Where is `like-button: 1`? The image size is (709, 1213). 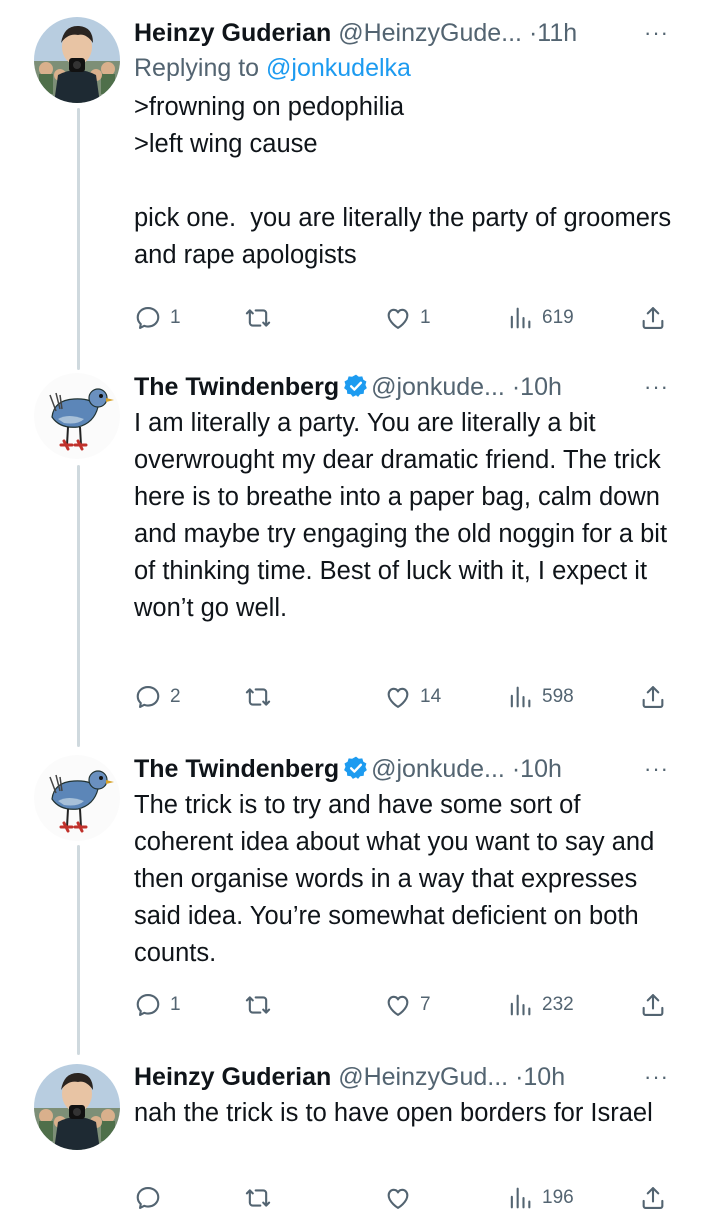 like-button: 1 is located at coordinates (407, 318).